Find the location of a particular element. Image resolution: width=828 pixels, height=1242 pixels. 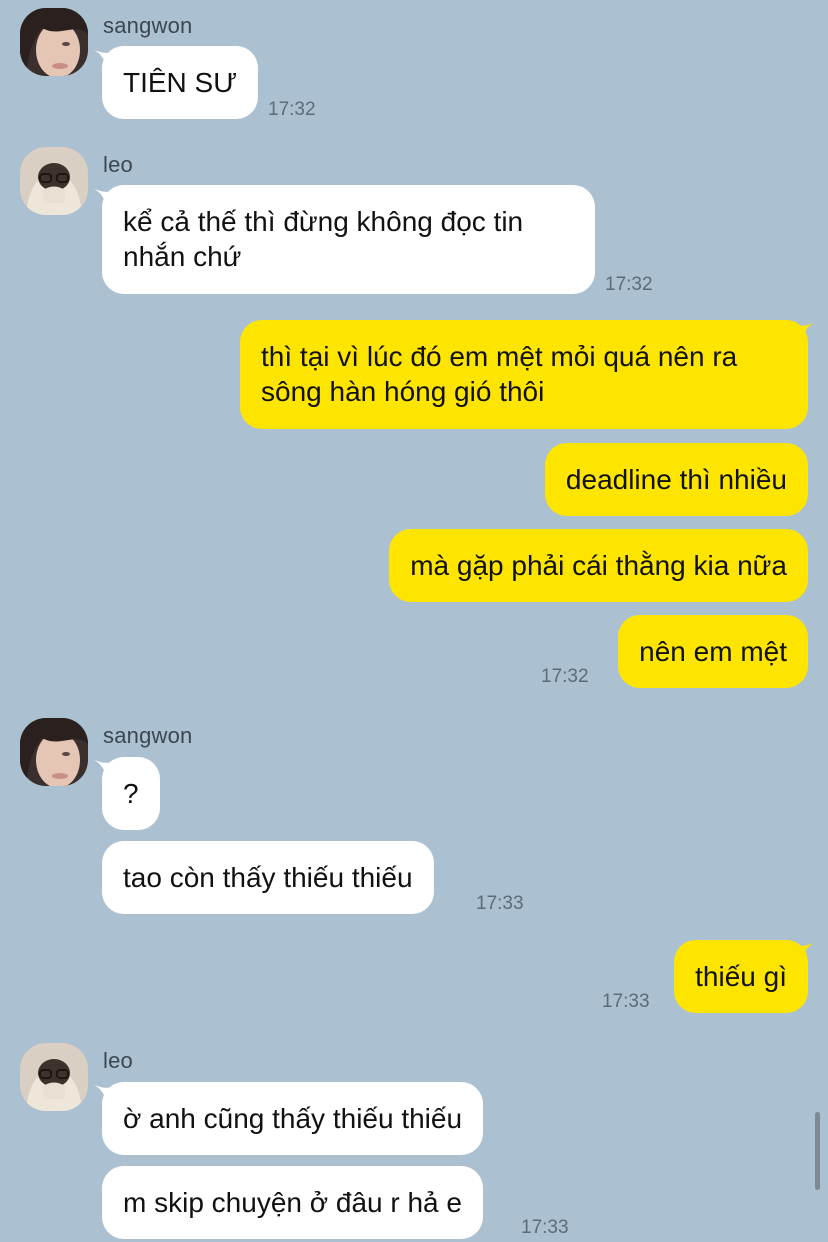

scrollbar is located at coordinates (817, 1151).